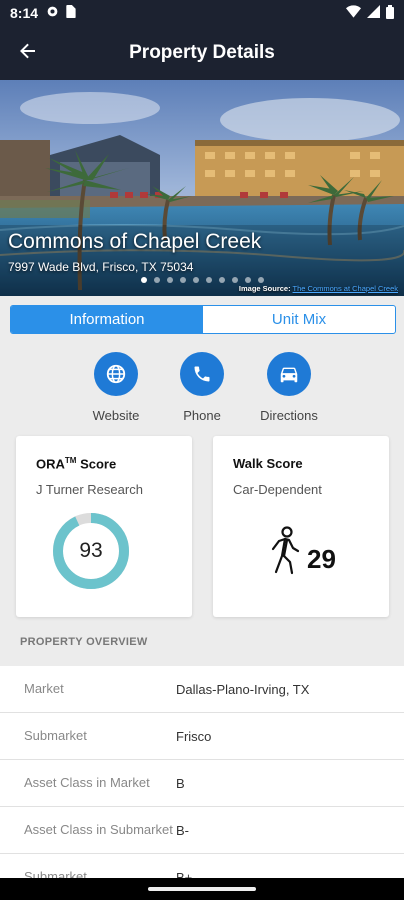 The image size is (404, 900). I want to click on back-button, so click(28, 53).